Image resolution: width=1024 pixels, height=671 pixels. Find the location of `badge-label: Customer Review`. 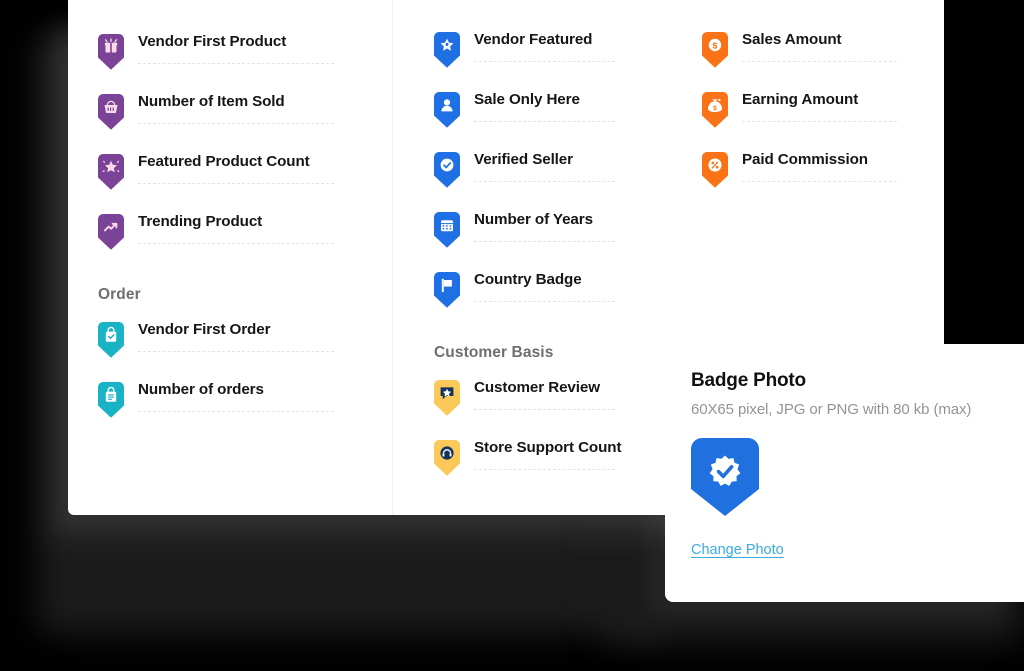

badge-label: Customer Review is located at coordinates (537, 387).